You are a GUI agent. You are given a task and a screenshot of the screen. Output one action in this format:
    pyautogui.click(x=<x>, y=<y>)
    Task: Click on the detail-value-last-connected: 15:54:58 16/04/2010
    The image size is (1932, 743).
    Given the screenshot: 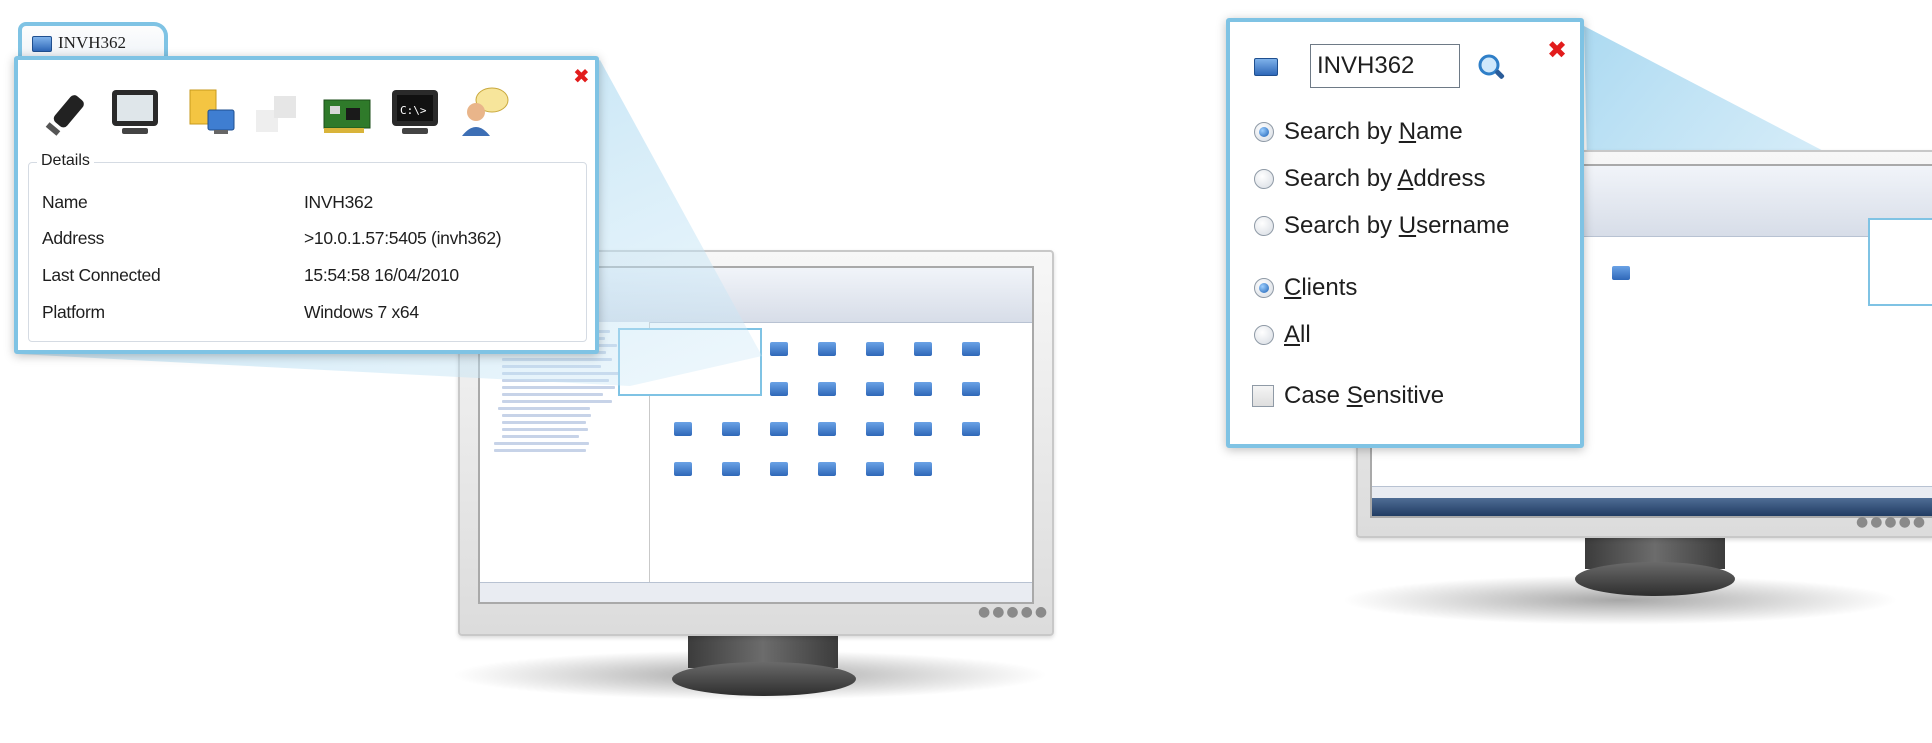 What is the action you would take?
    pyautogui.click(x=381, y=275)
    